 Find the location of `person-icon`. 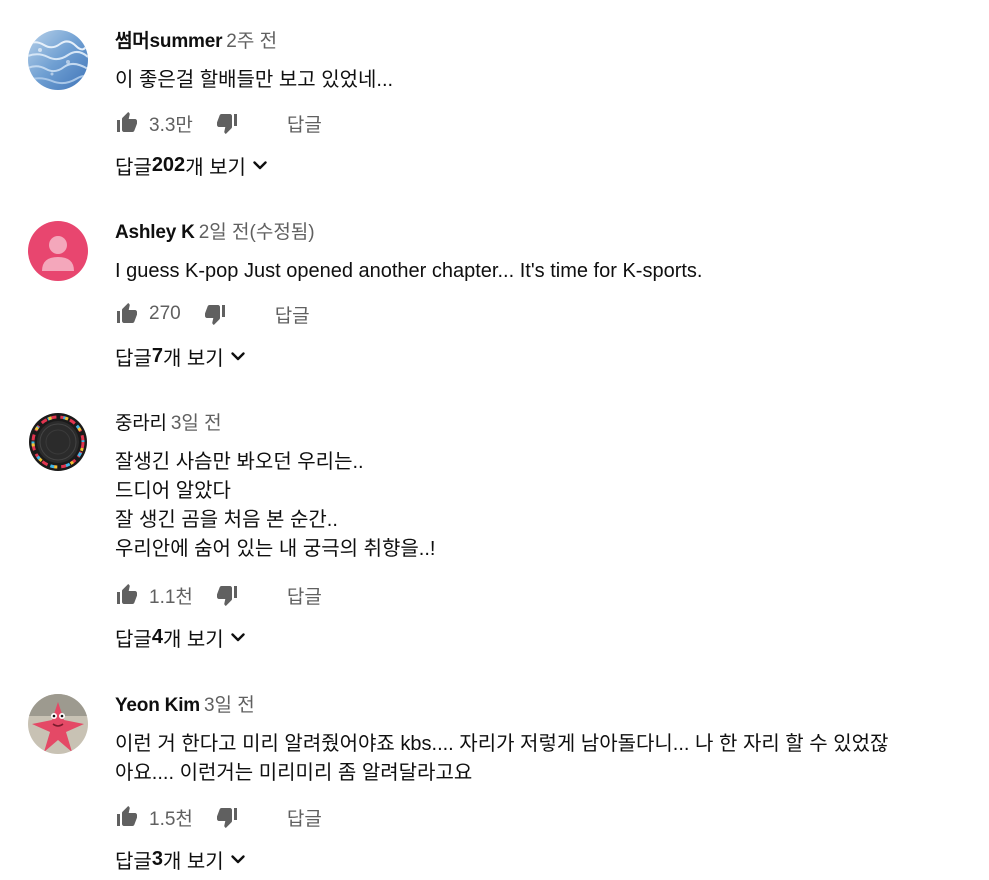

person-icon is located at coordinates (58, 251).